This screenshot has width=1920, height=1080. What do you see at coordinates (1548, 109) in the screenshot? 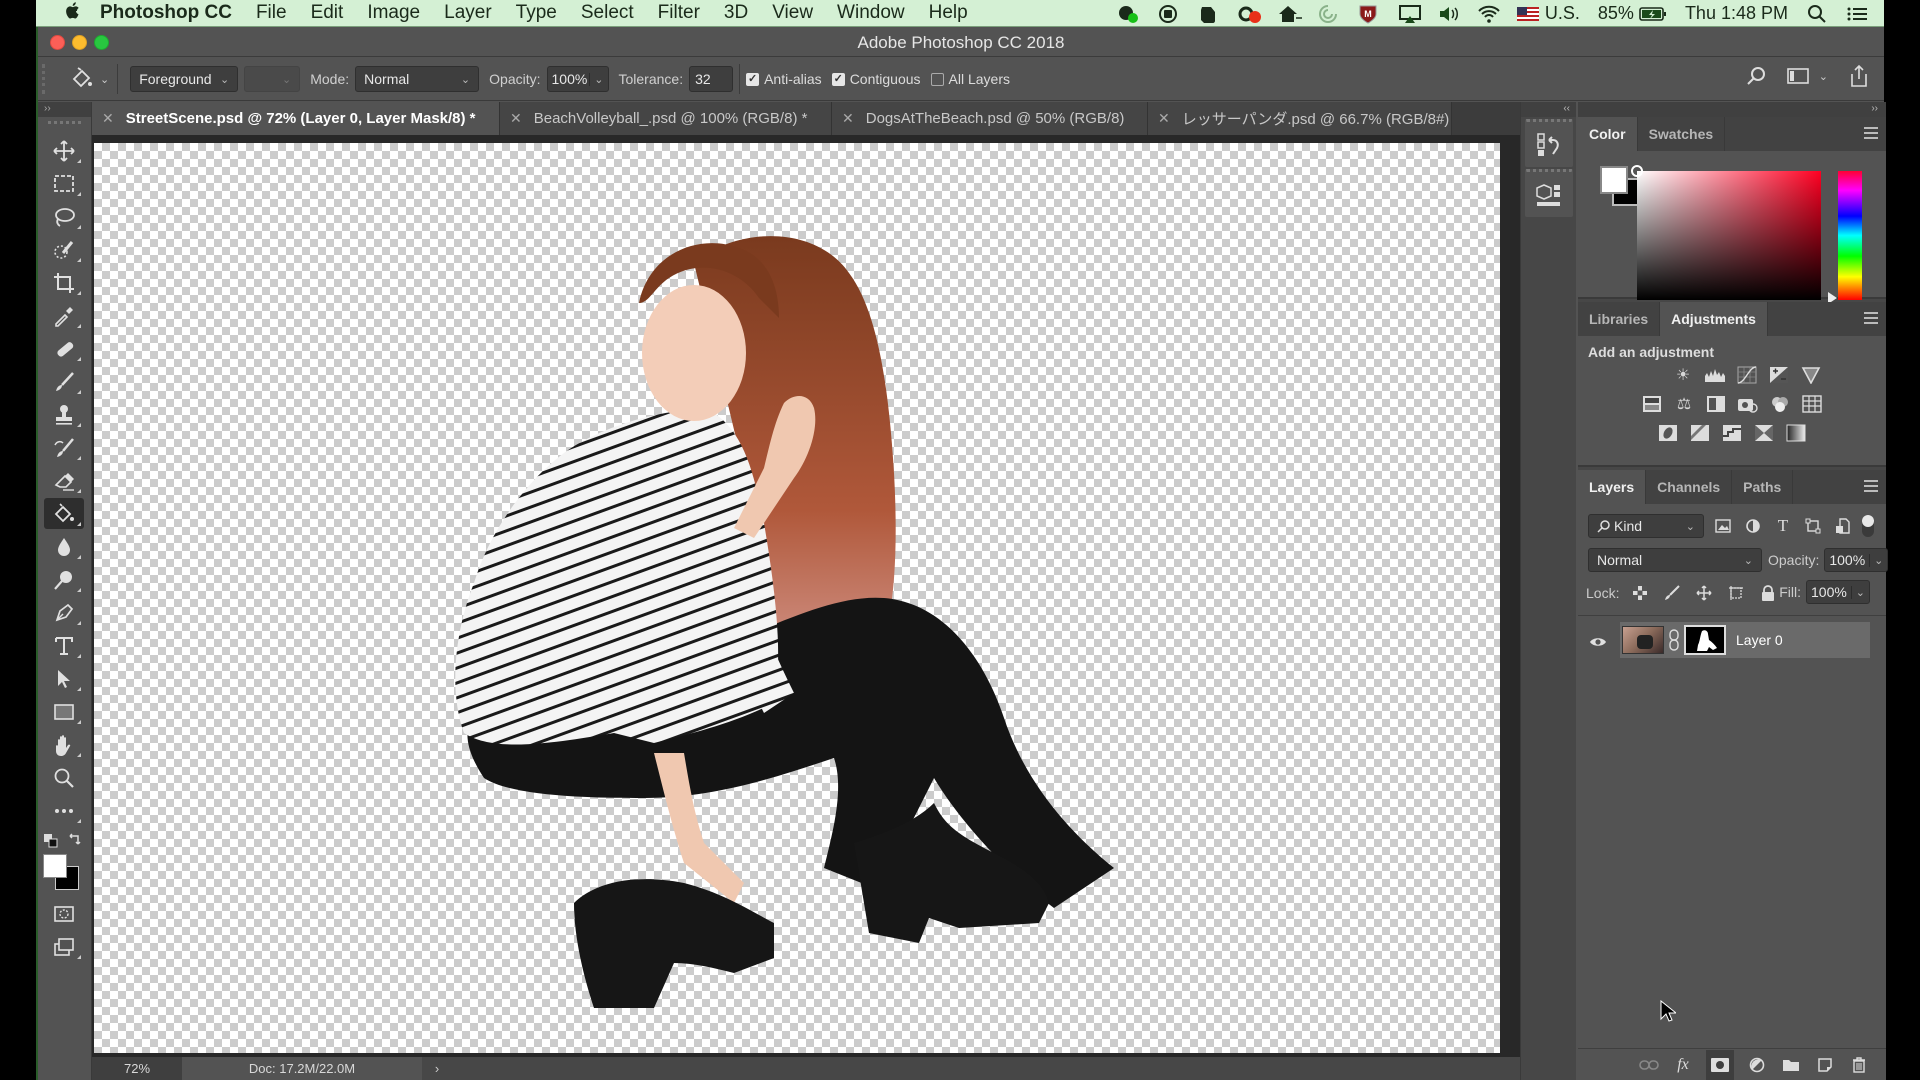
I see `expand-panels-button: ‹‹` at bounding box center [1548, 109].